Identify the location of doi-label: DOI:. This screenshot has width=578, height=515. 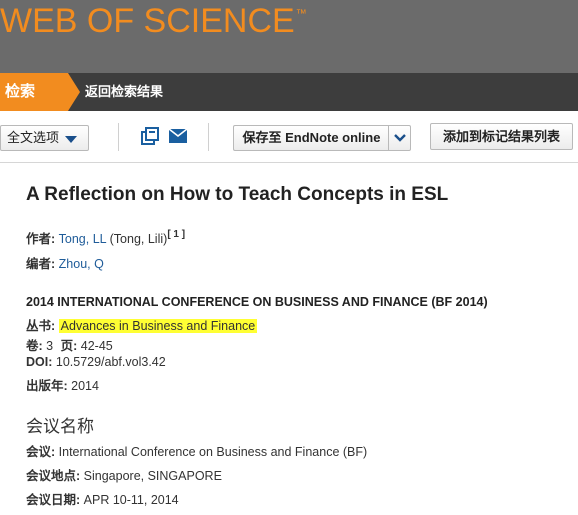
(39, 362).